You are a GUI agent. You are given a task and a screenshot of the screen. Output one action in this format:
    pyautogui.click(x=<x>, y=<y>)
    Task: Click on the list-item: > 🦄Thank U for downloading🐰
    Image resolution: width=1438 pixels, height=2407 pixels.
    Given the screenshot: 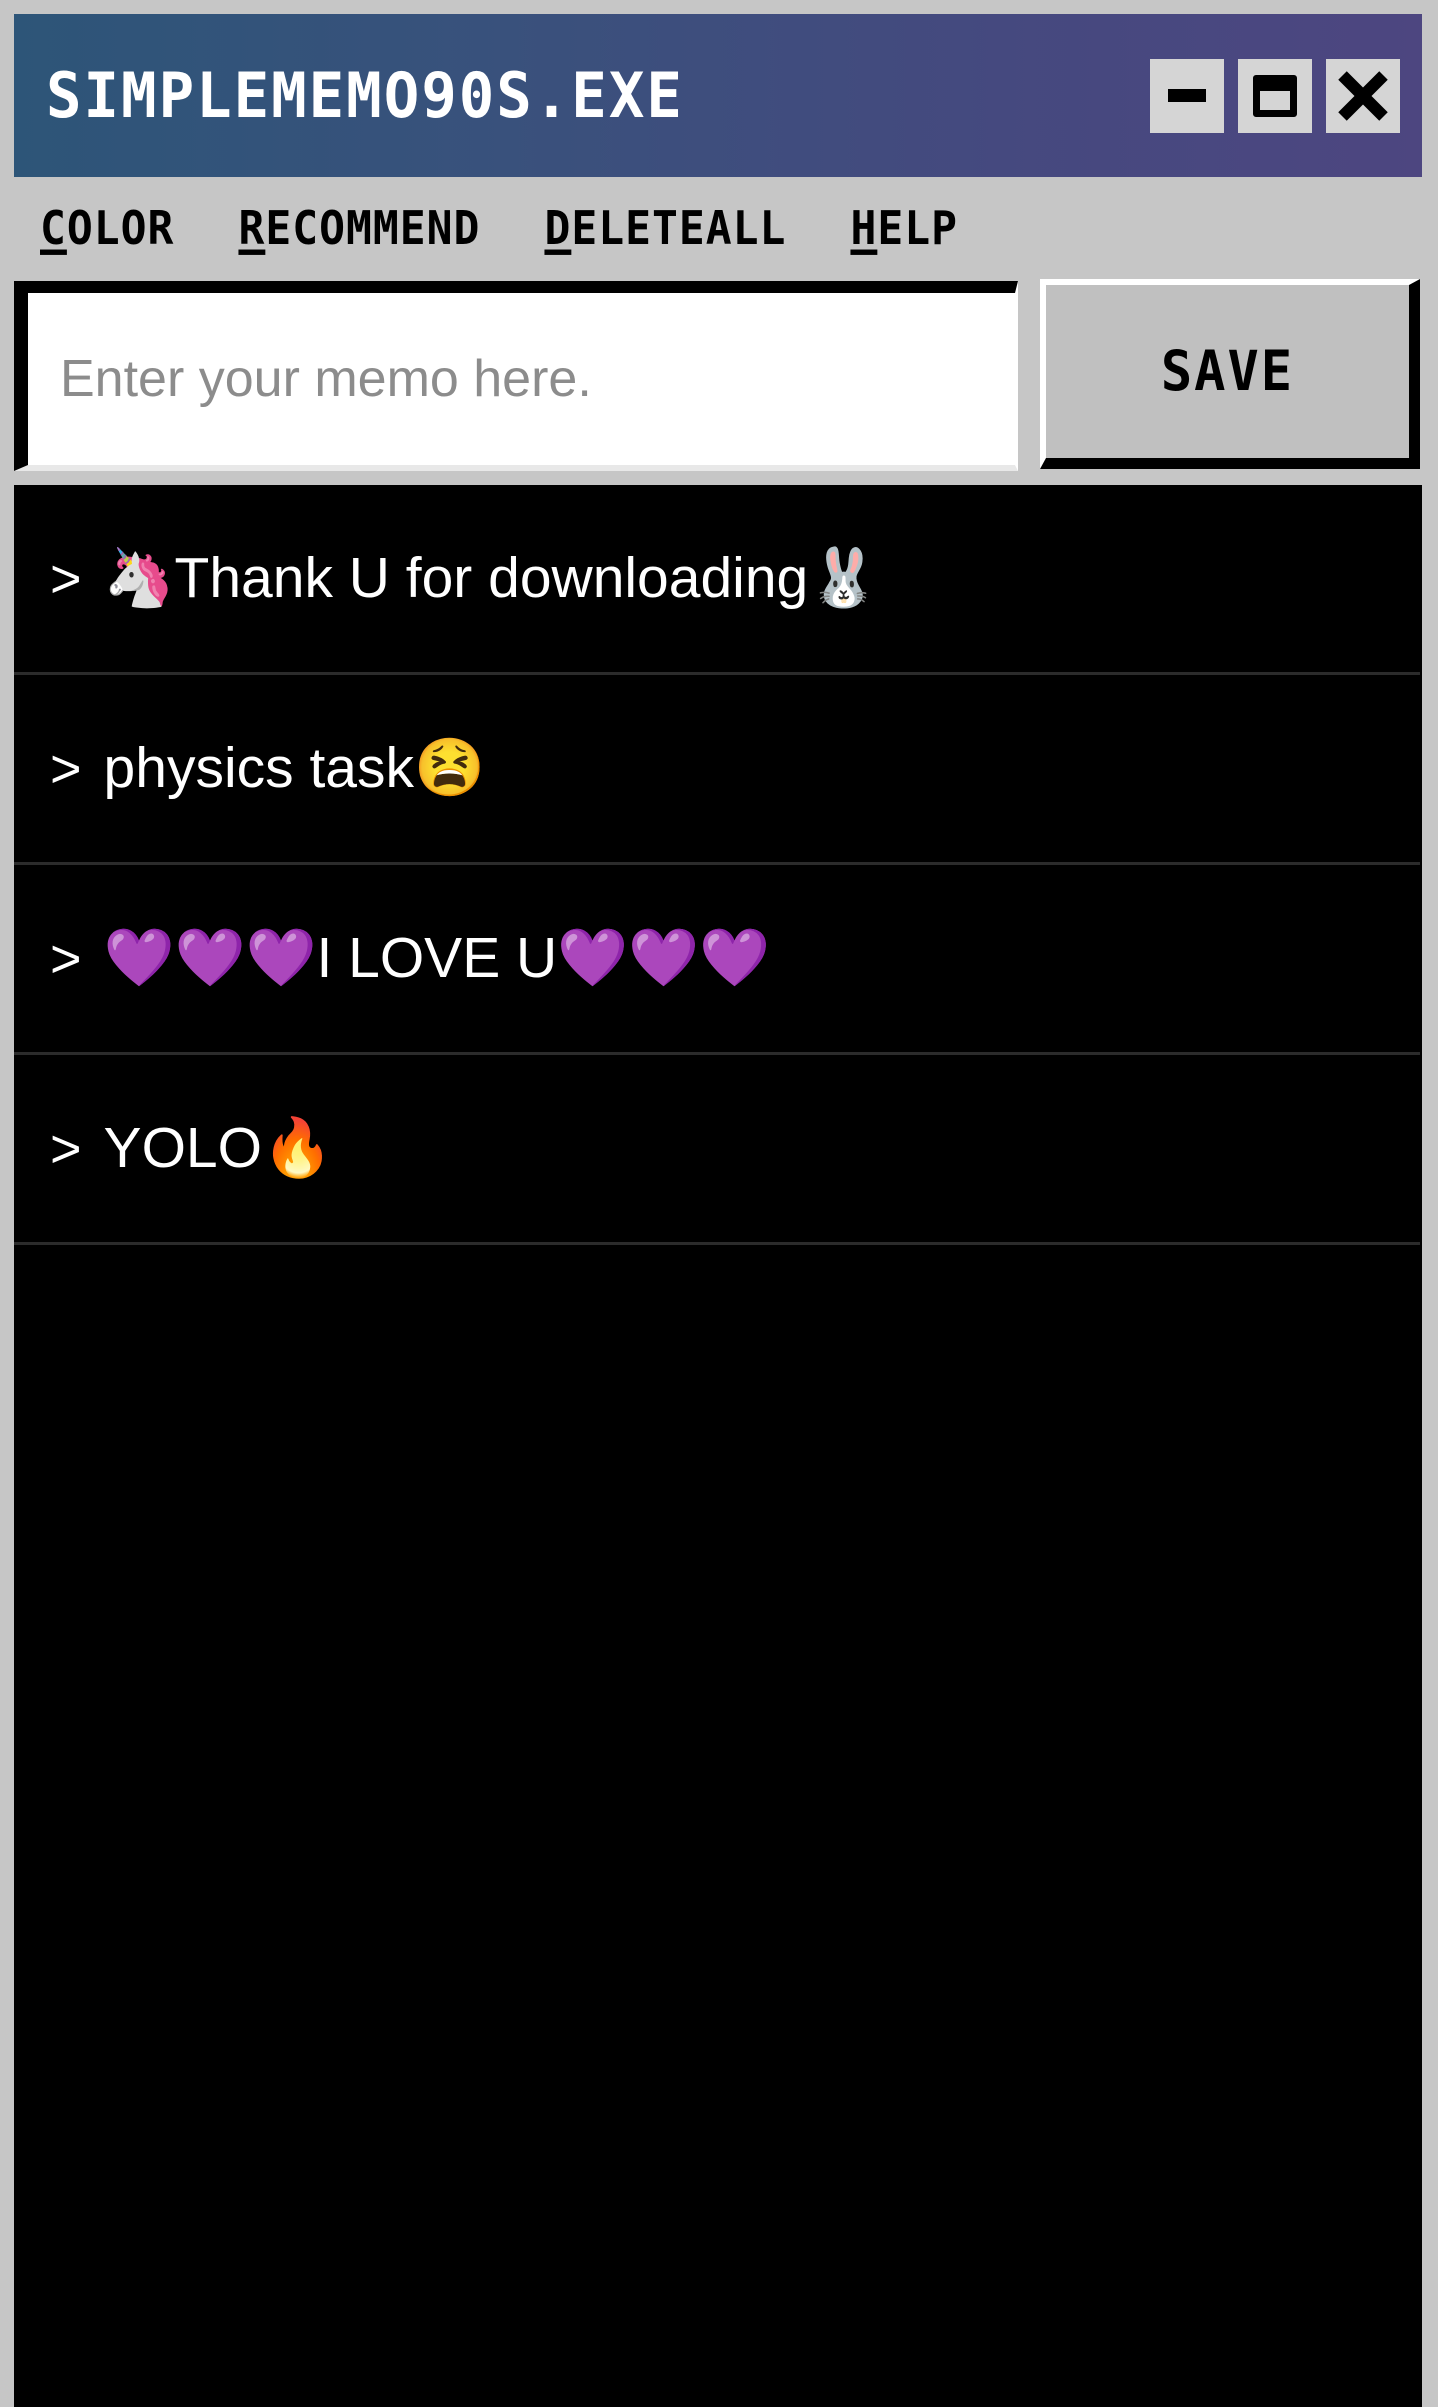 What is the action you would take?
    pyautogui.click(x=717, y=580)
    